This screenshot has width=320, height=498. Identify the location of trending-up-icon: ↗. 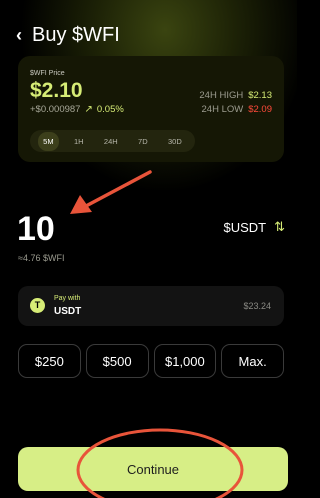
(88, 109).